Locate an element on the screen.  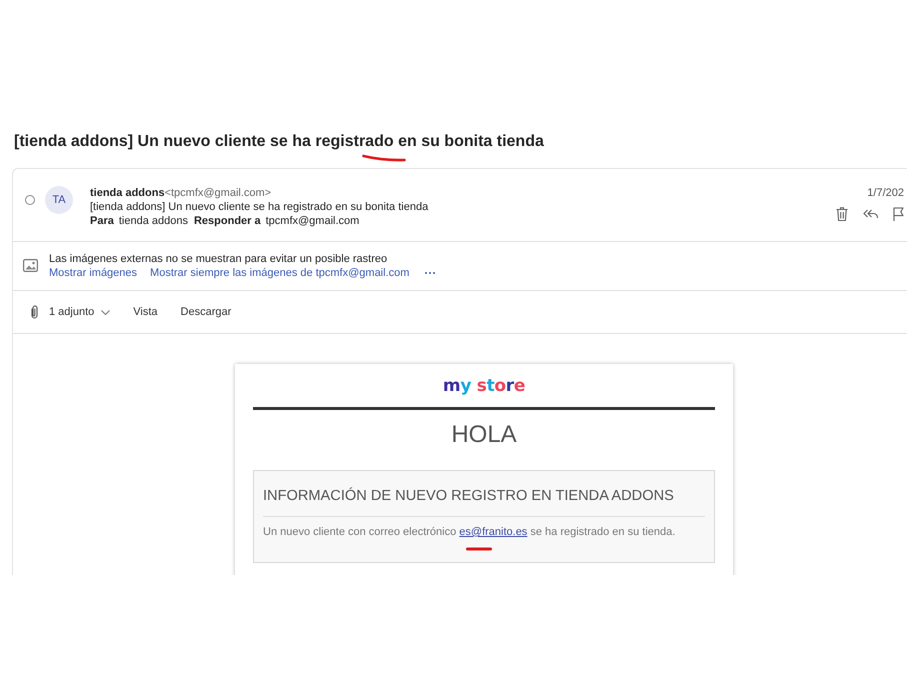
avatar-initials: TA is located at coordinates (59, 200).